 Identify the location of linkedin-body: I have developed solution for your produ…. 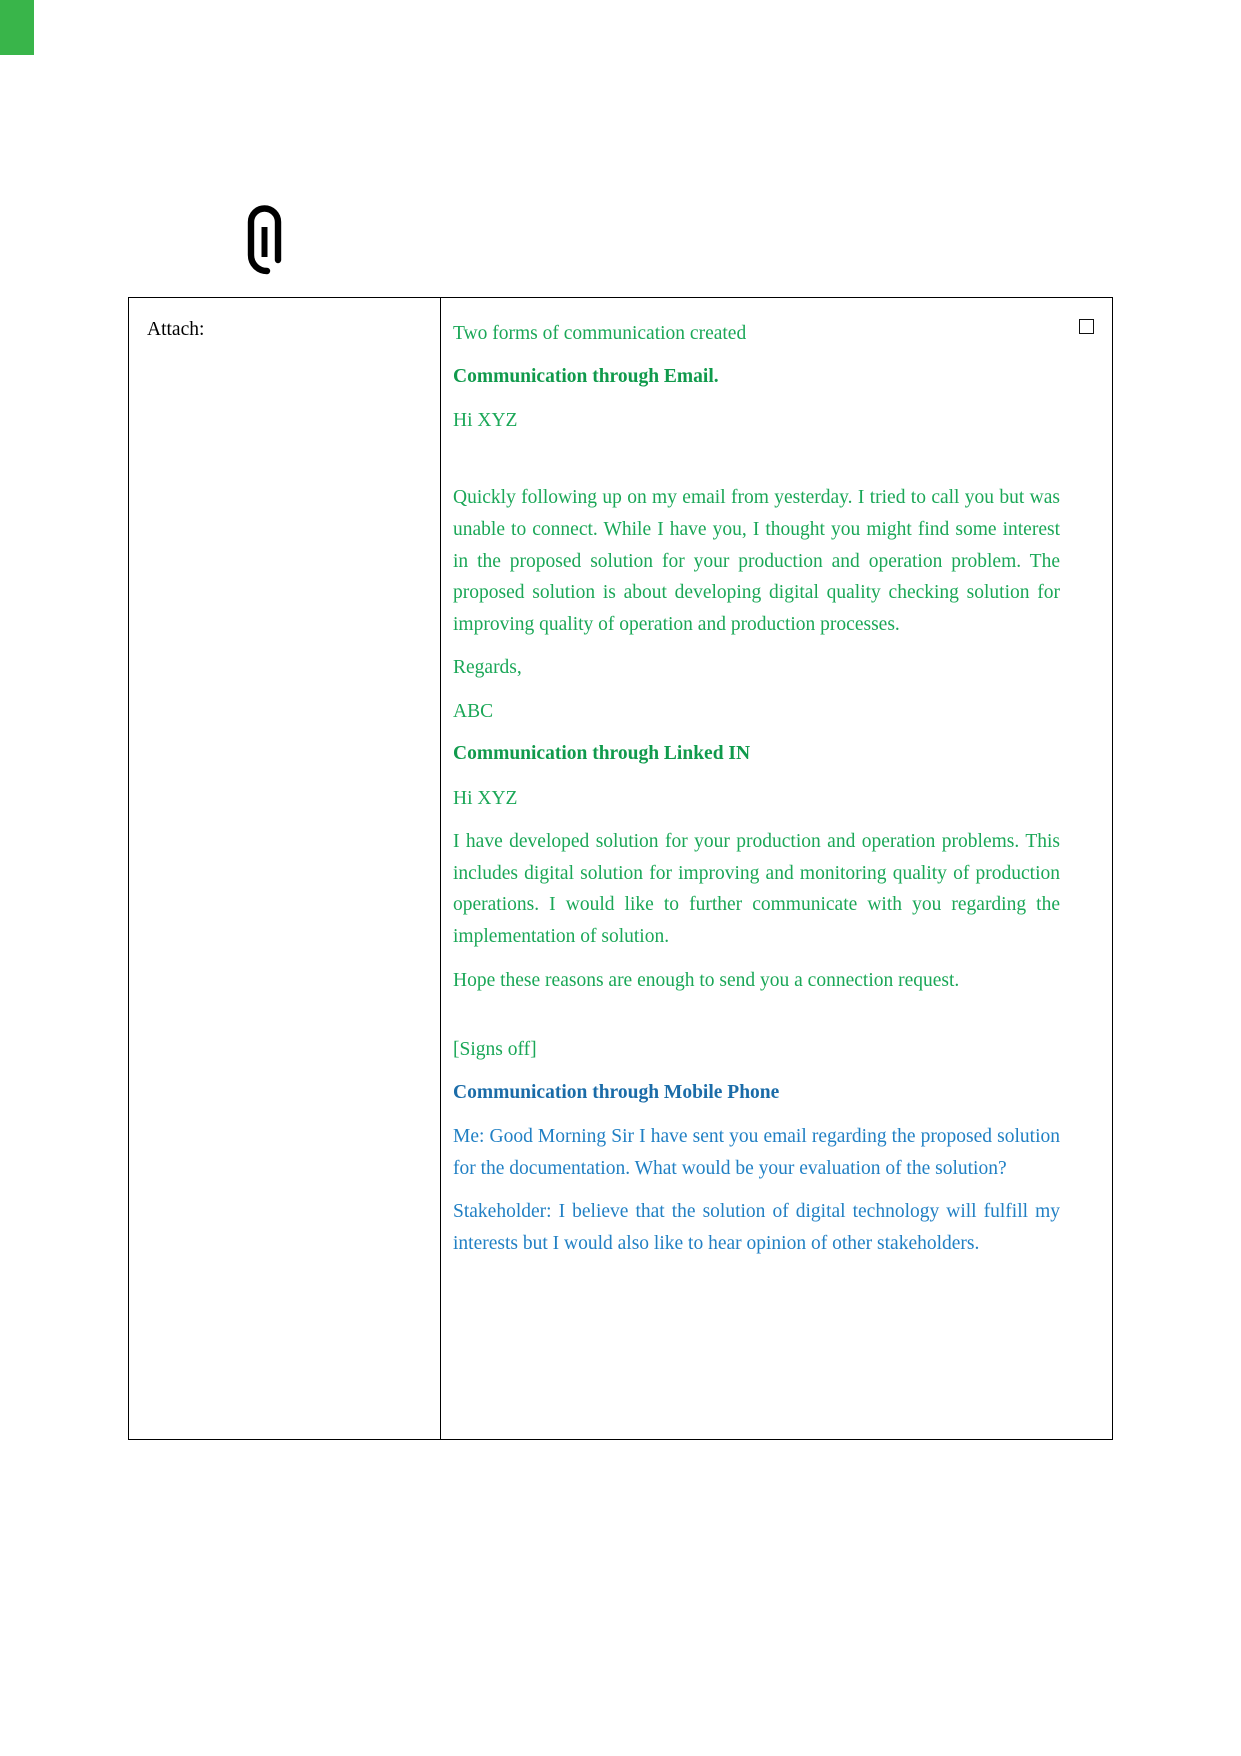
(756, 889).